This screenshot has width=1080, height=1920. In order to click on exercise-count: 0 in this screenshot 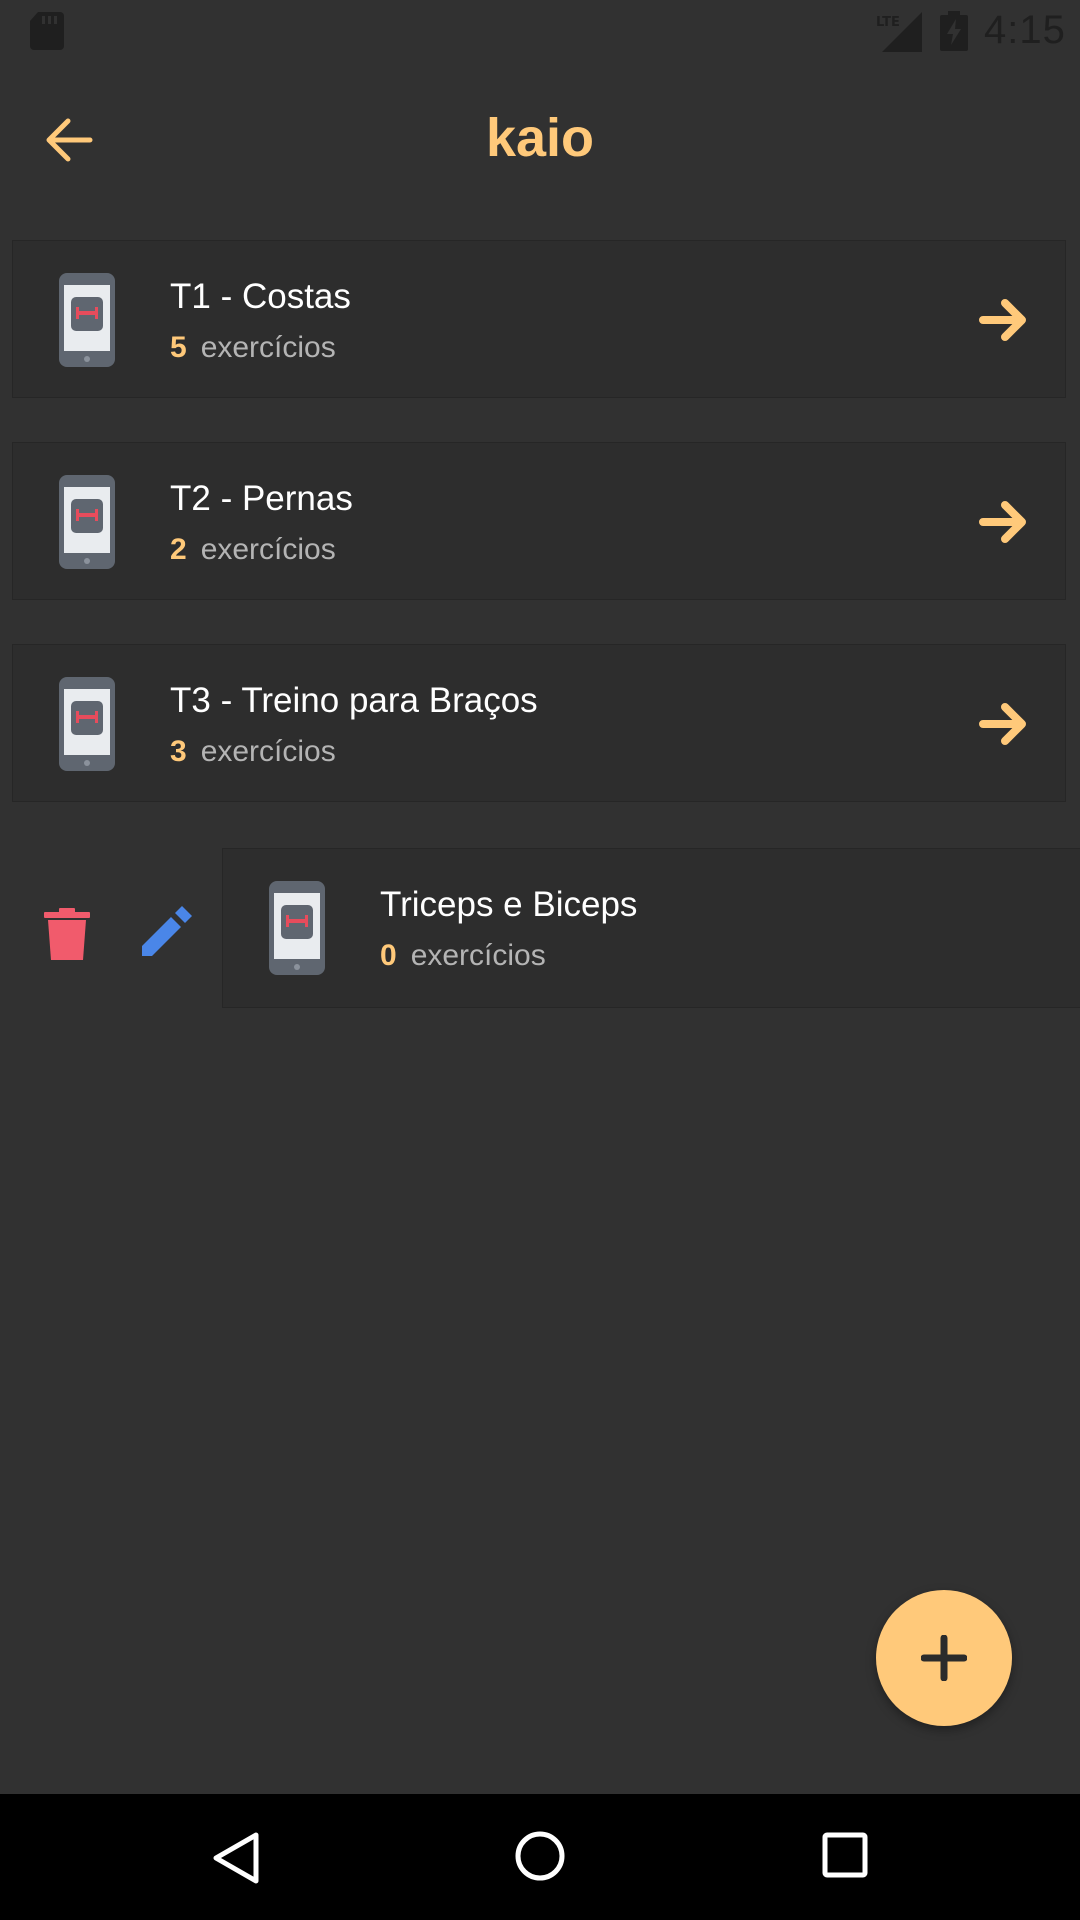, I will do `click(388, 955)`.